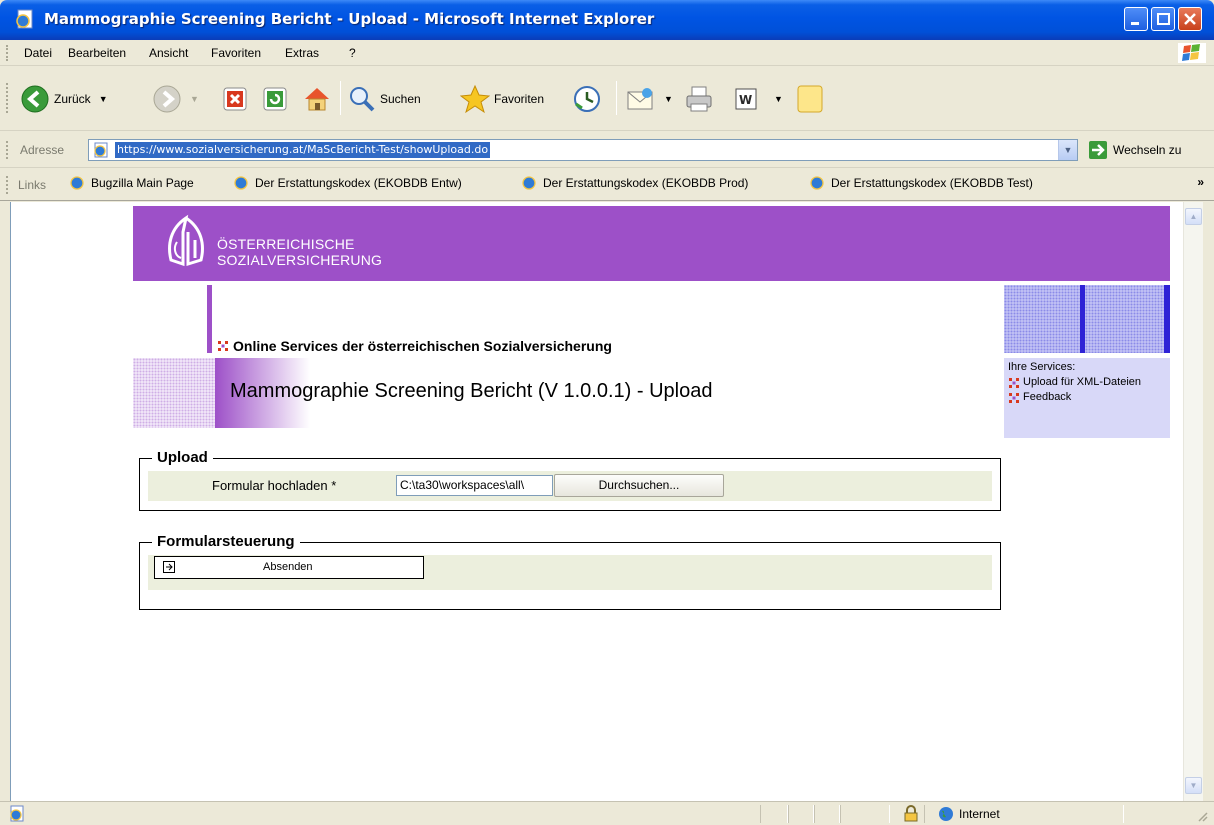 The width and height of the screenshot is (1214, 825). Describe the element at coordinates (97, 53) in the screenshot. I see `menu-bearbeiten: Bearbeiten` at that location.